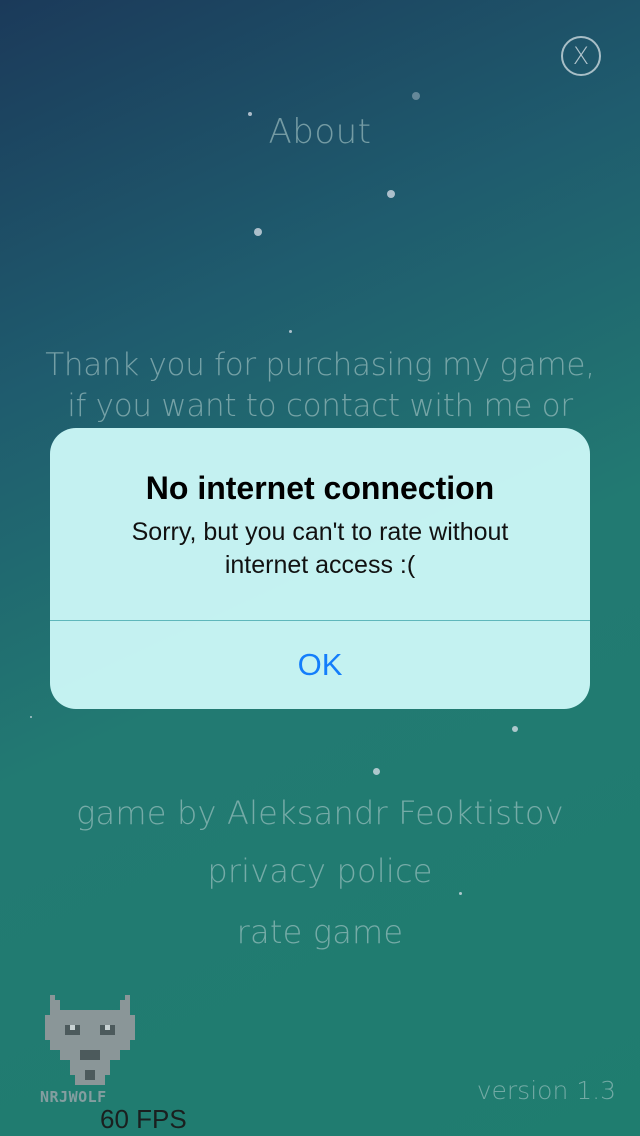  Describe the element at coordinates (320, 665) in the screenshot. I see `ok-button: OK` at that location.